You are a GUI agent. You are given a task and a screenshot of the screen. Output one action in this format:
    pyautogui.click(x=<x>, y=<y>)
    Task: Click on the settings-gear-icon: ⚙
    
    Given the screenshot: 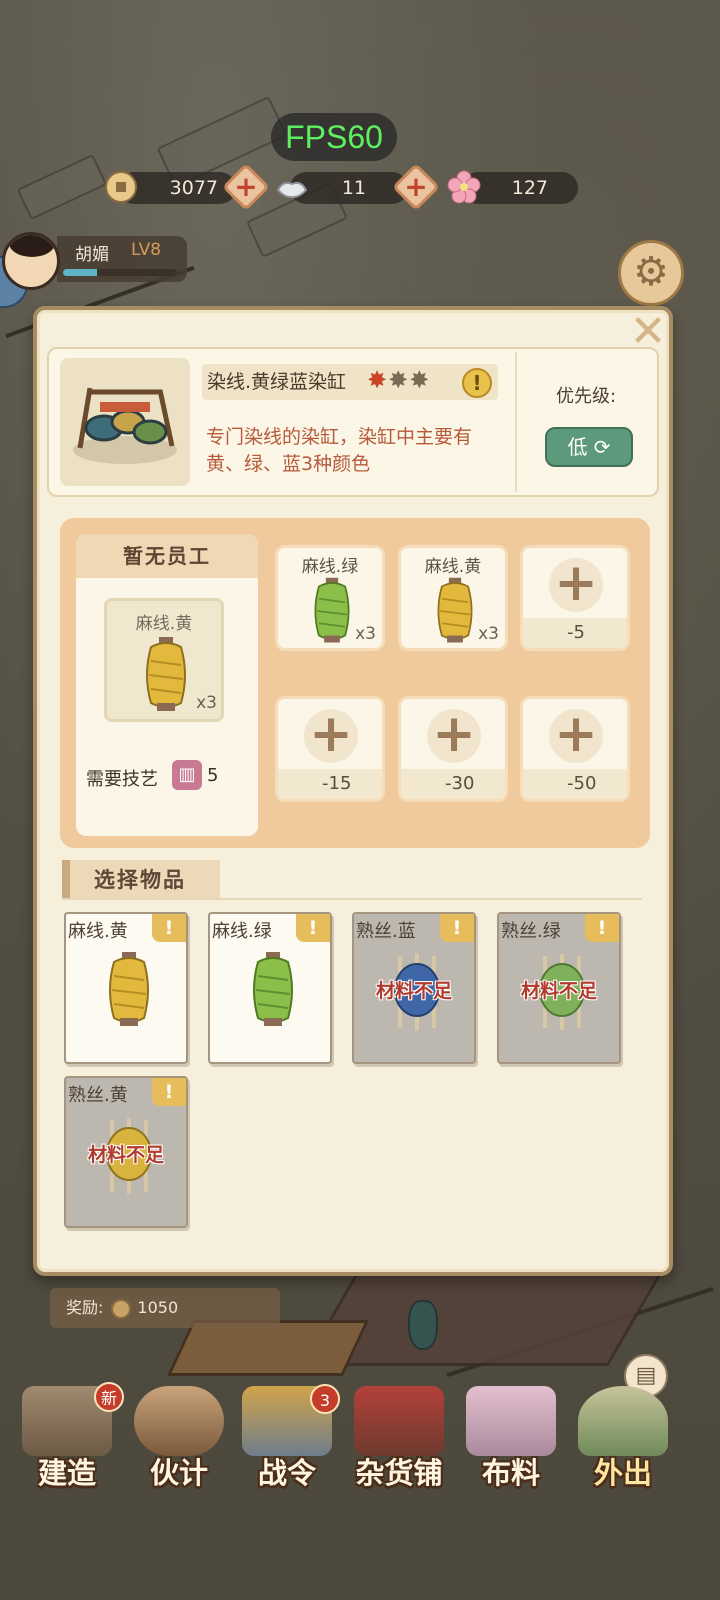 What is the action you would take?
    pyautogui.click(x=651, y=273)
    